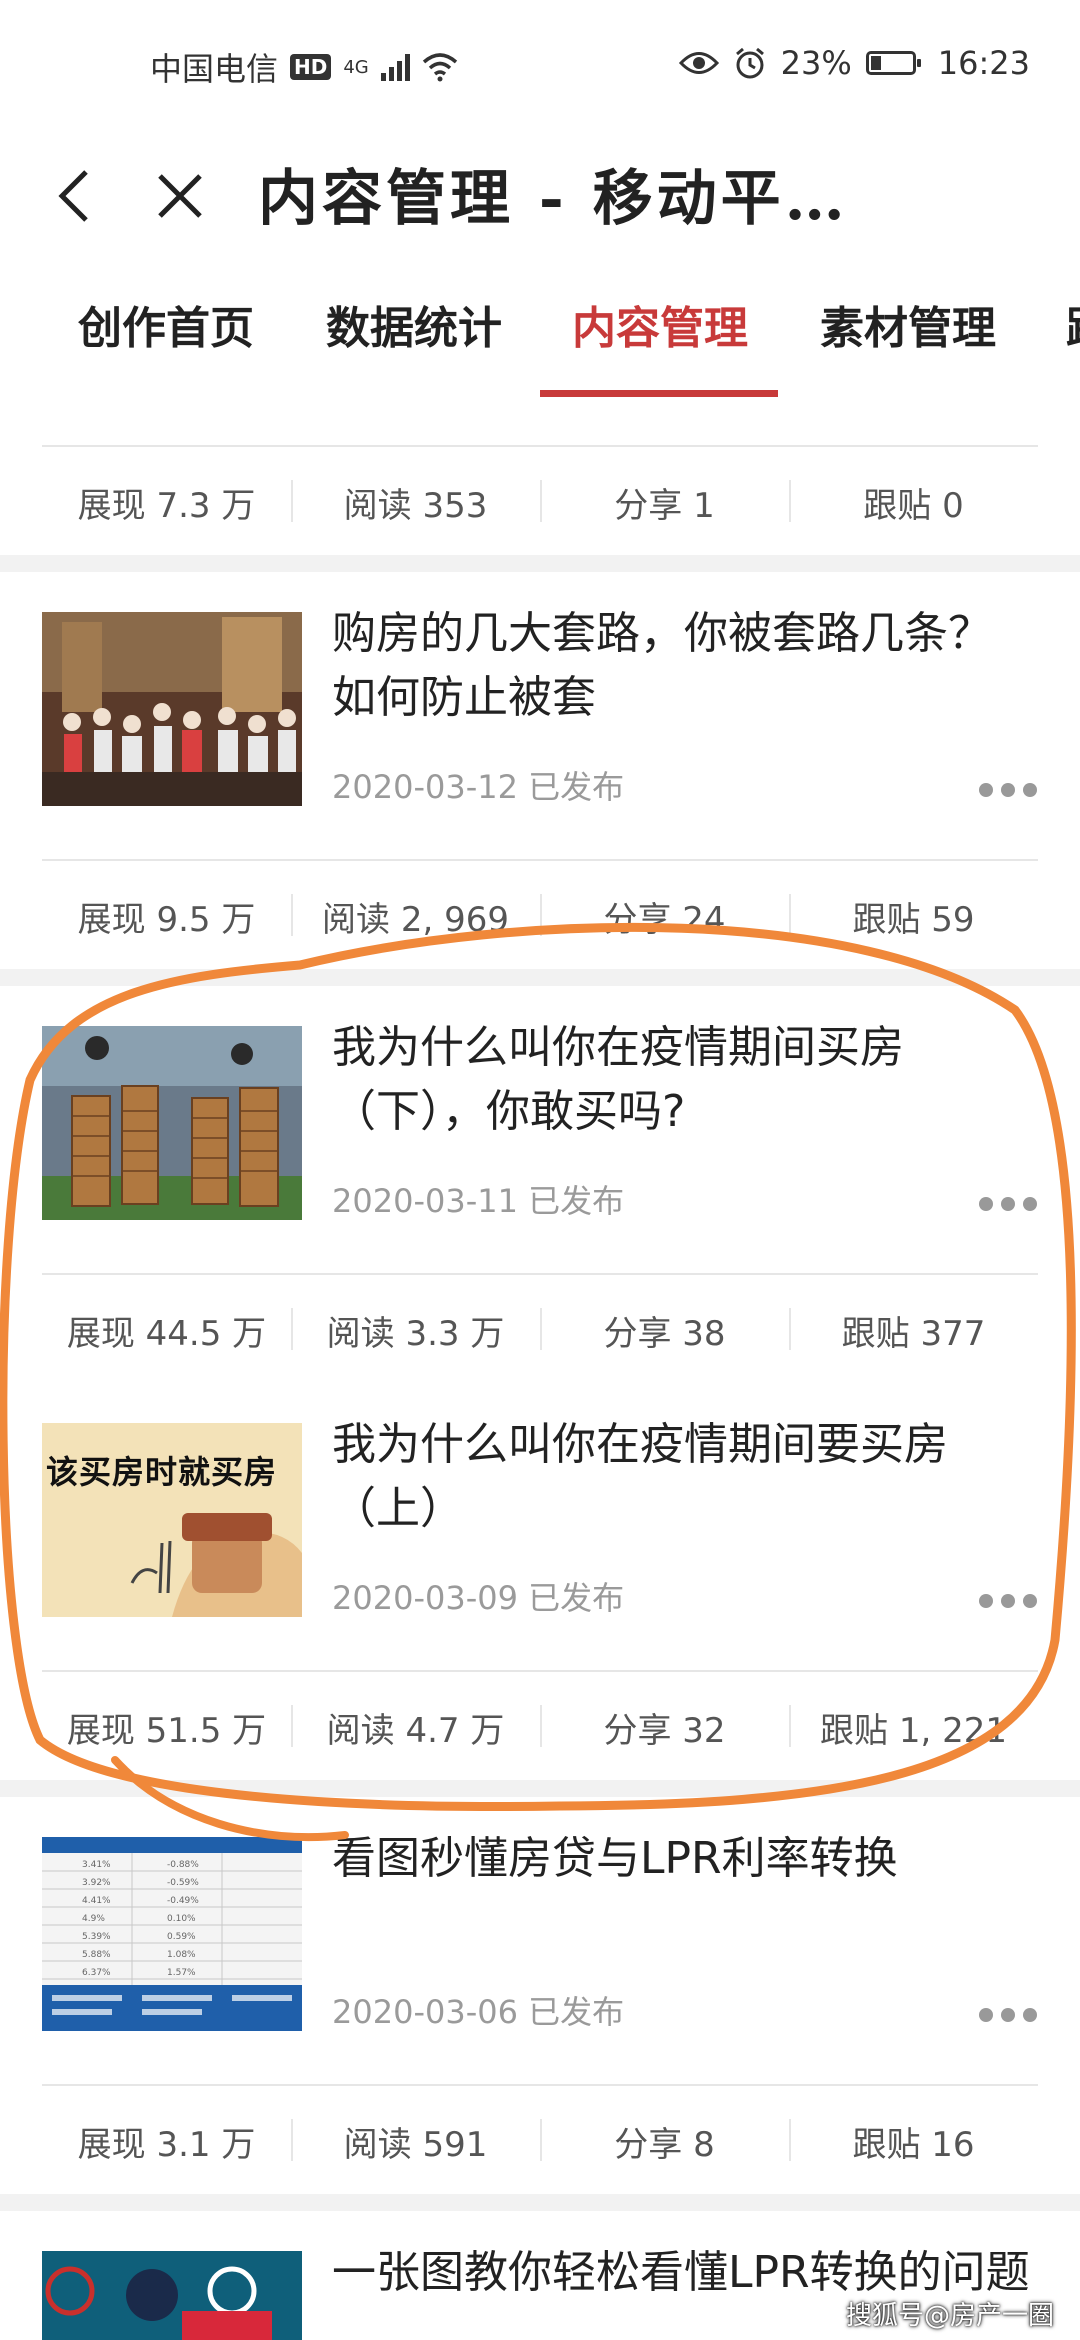  Describe the element at coordinates (1073, 324) in the screenshot. I see `tab-follow: 跟` at that location.